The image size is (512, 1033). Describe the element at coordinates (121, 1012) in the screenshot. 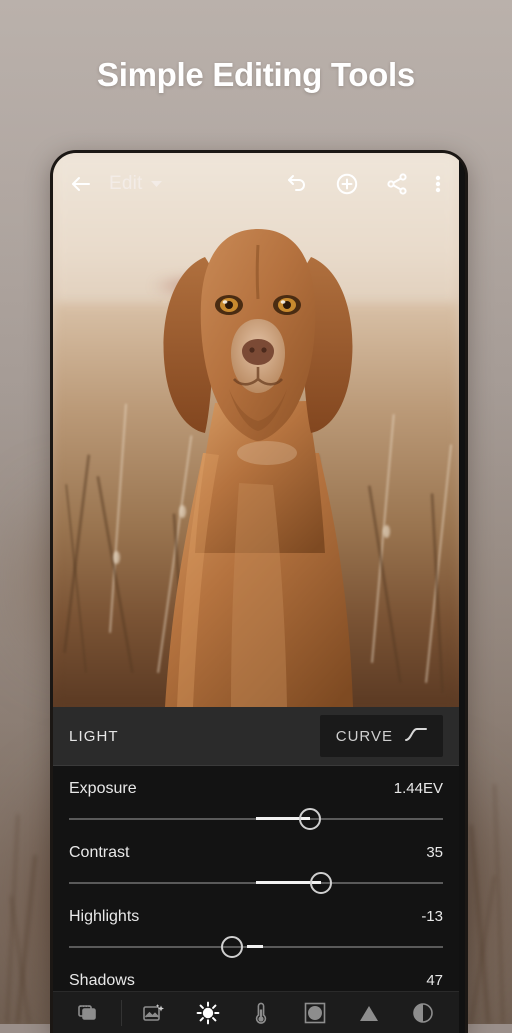

I see `tool-divider` at that location.